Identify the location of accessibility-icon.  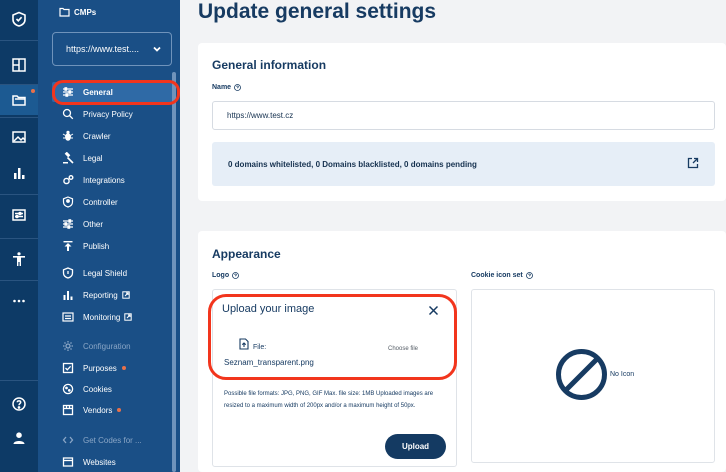
(19, 259).